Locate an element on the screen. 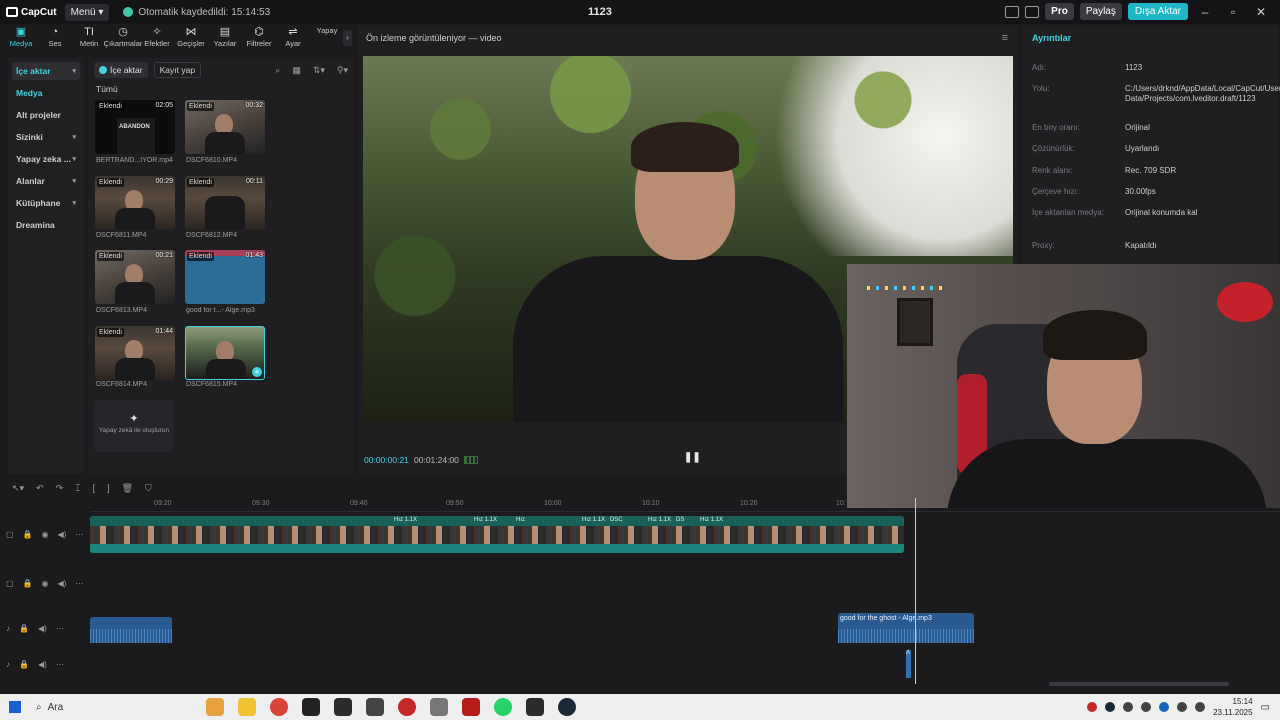 The width and height of the screenshot is (1280, 720). menu-button: Menü ▾ is located at coordinates (87, 12).